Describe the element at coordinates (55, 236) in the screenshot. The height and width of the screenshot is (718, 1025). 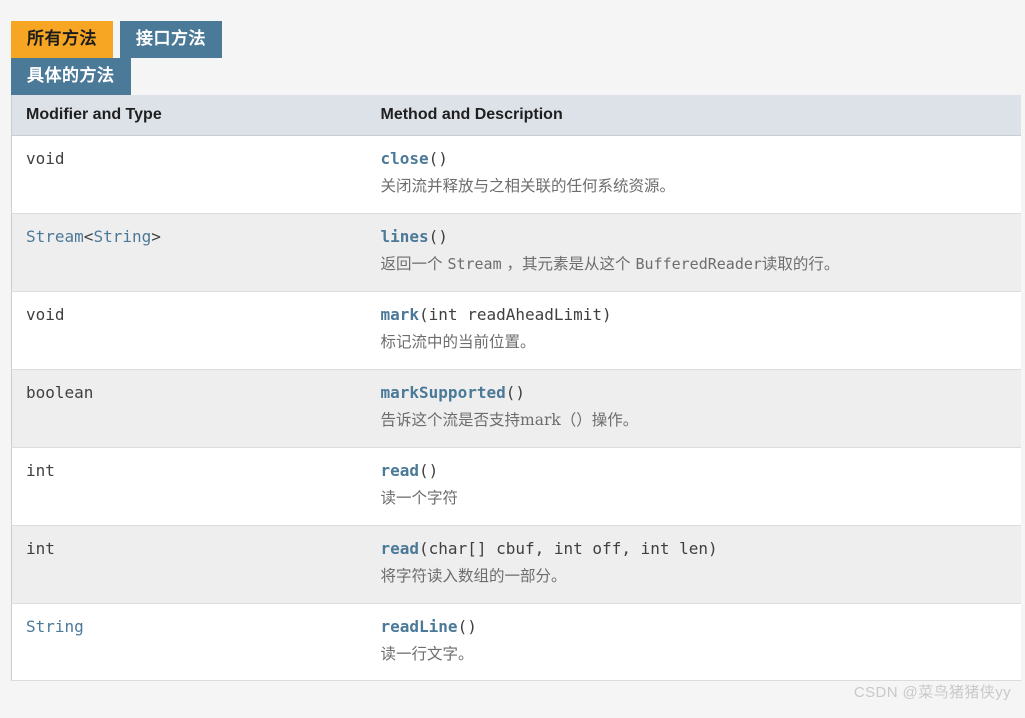
I see `type-link-stream: Stream` at that location.